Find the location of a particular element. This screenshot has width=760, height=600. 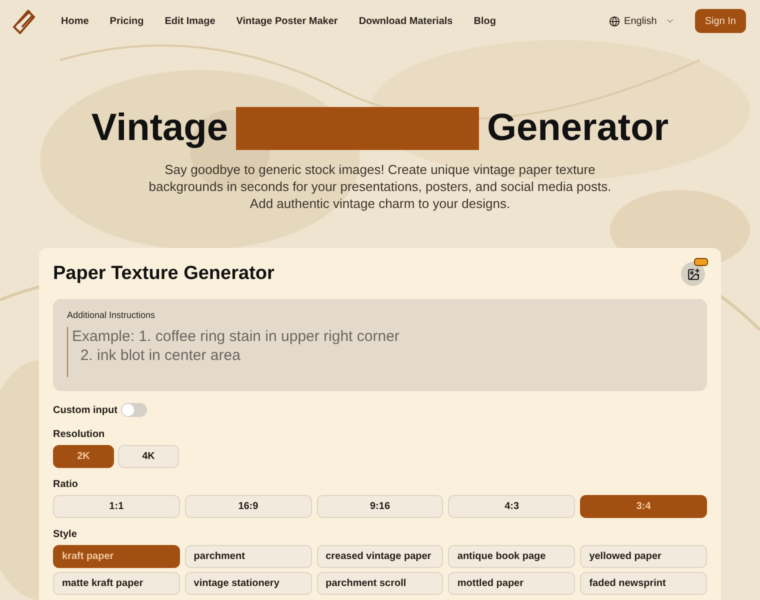

nav-link: Pricing is located at coordinates (127, 21).